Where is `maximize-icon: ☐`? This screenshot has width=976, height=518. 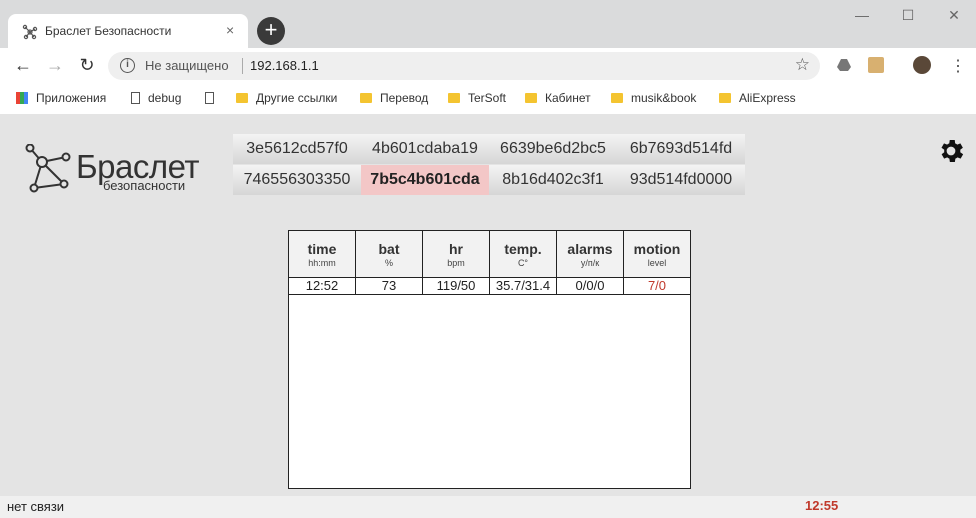 maximize-icon: ☐ is located at coordinates (908, 15).